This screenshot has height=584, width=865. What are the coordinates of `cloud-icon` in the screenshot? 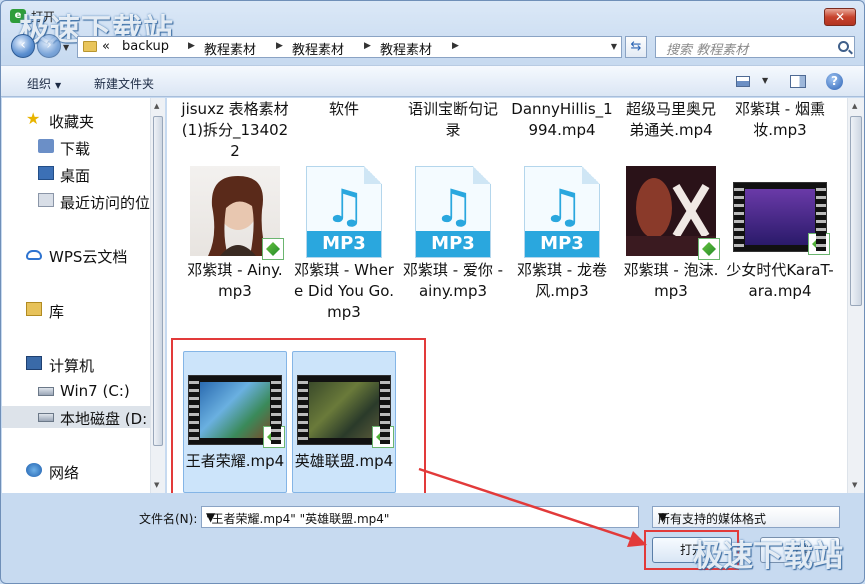 It's located at (34, 255).